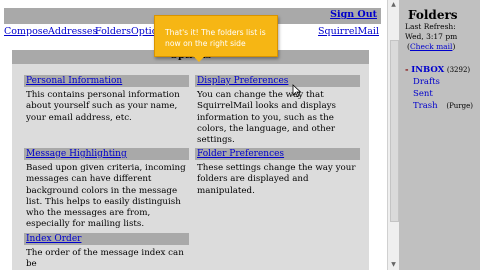  I want to click on folder-item-drafts: Drafts, so click(426, 82).